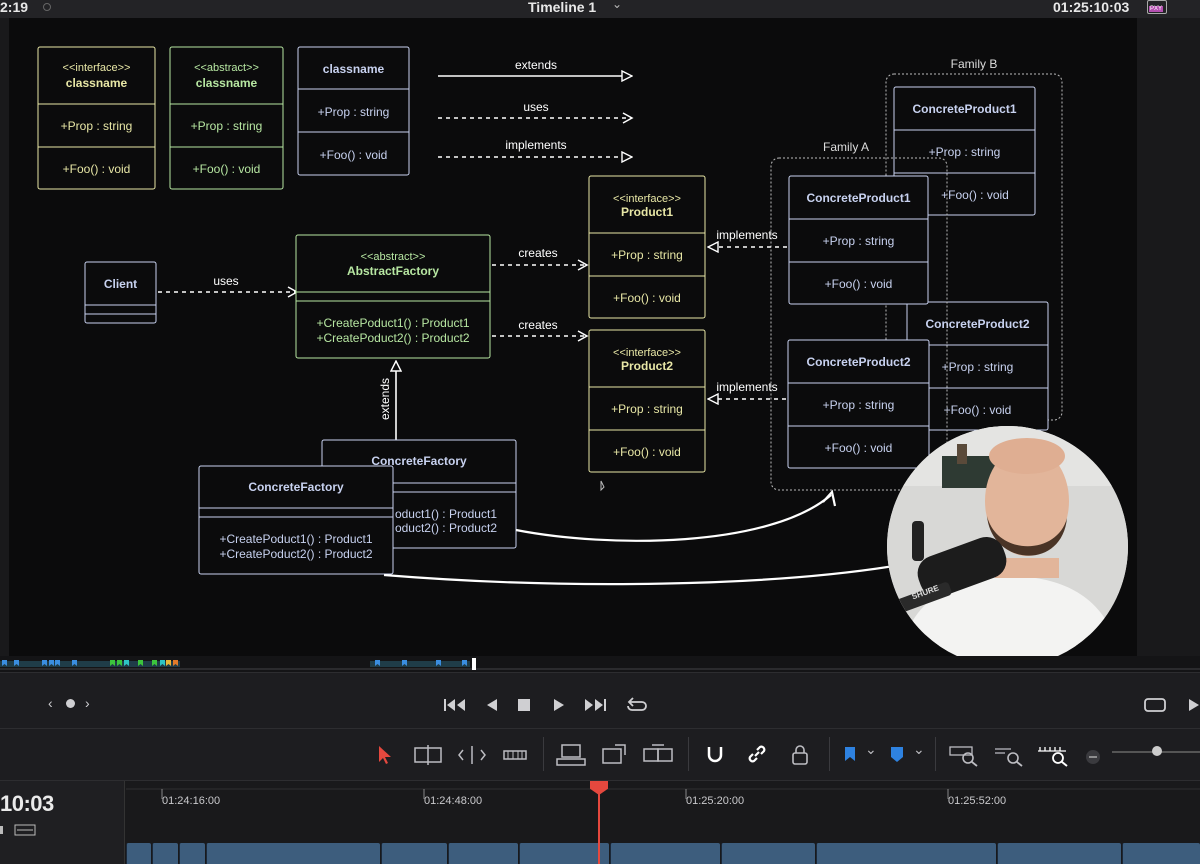  Describe the element at coordinates (859, 284) in the screenshot. I see `family-a-cp1-method: +Foo() : void` at that location.